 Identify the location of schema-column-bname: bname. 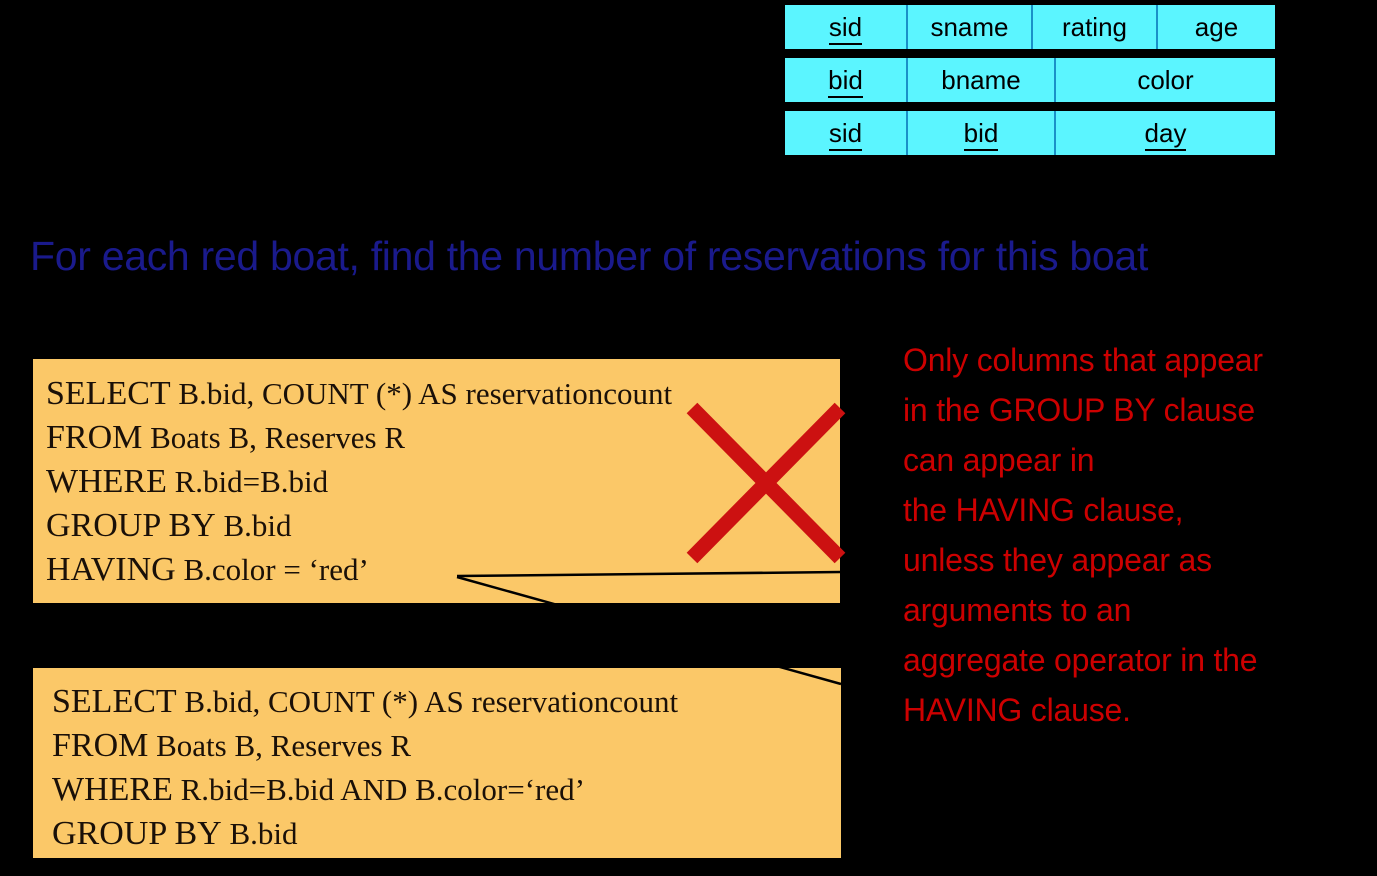
(982, 80).